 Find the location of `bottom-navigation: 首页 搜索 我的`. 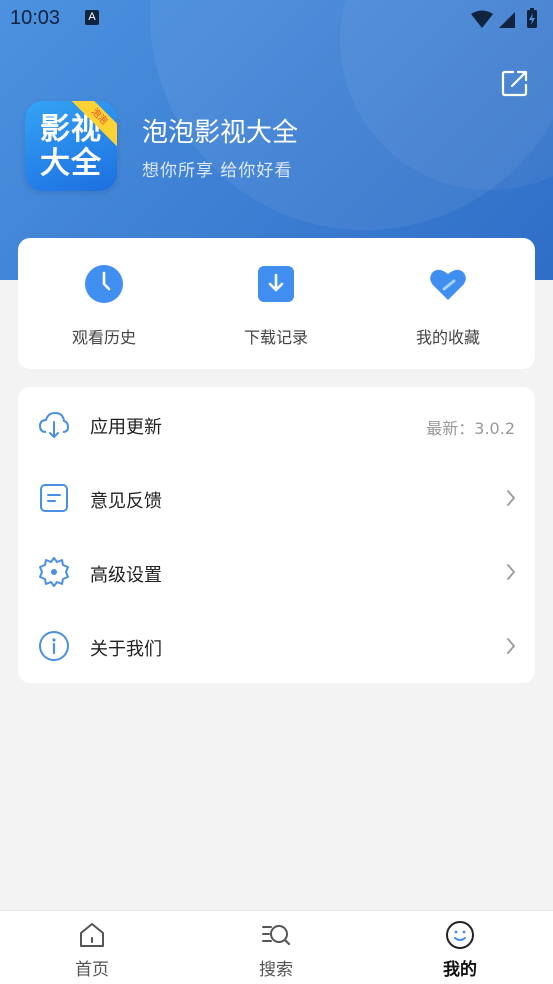

bottom-navigation: 首页 搜索 我的 is located at coordinates (276, 947).